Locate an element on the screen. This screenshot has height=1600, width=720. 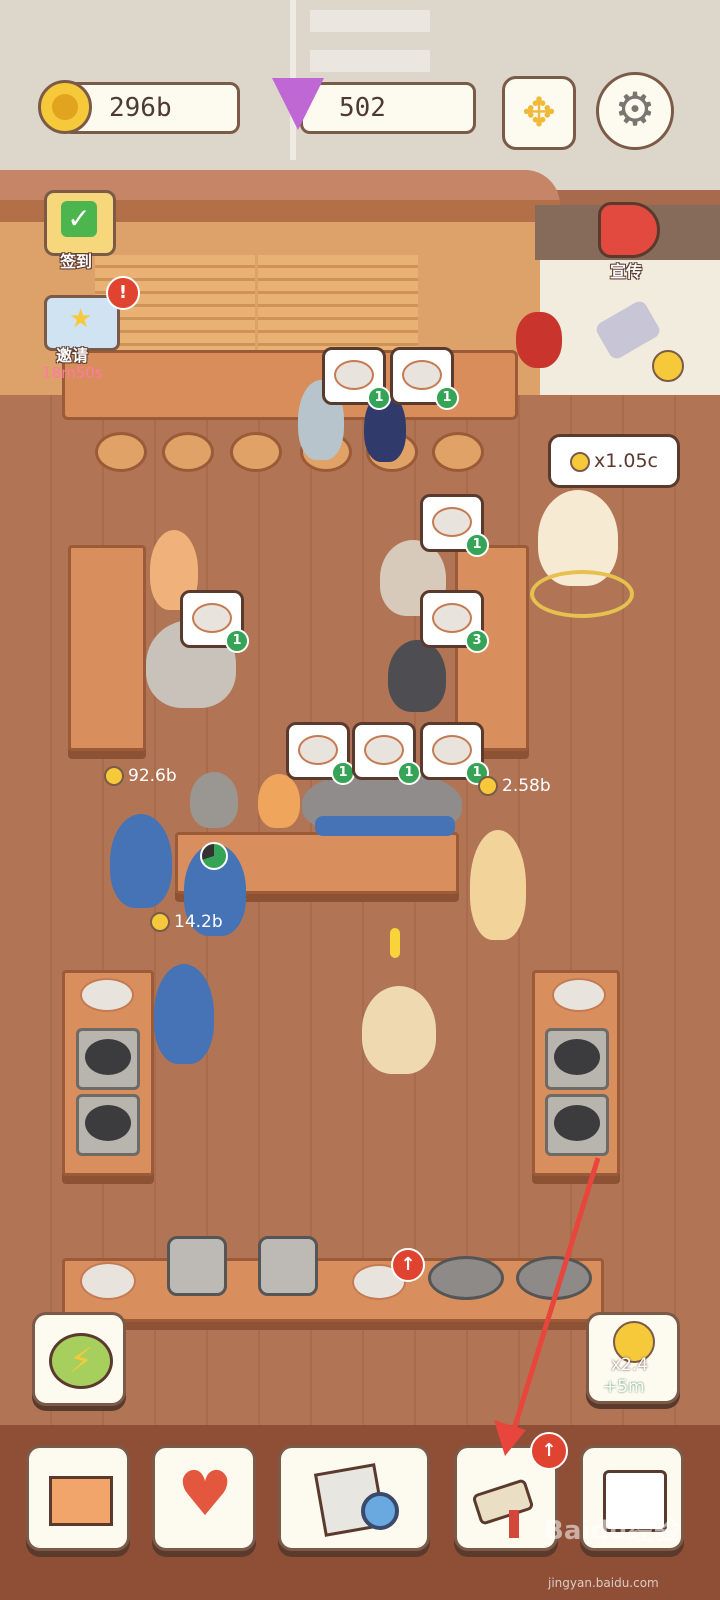
red-annotation-arrow is located at coordinates (547, 1306).